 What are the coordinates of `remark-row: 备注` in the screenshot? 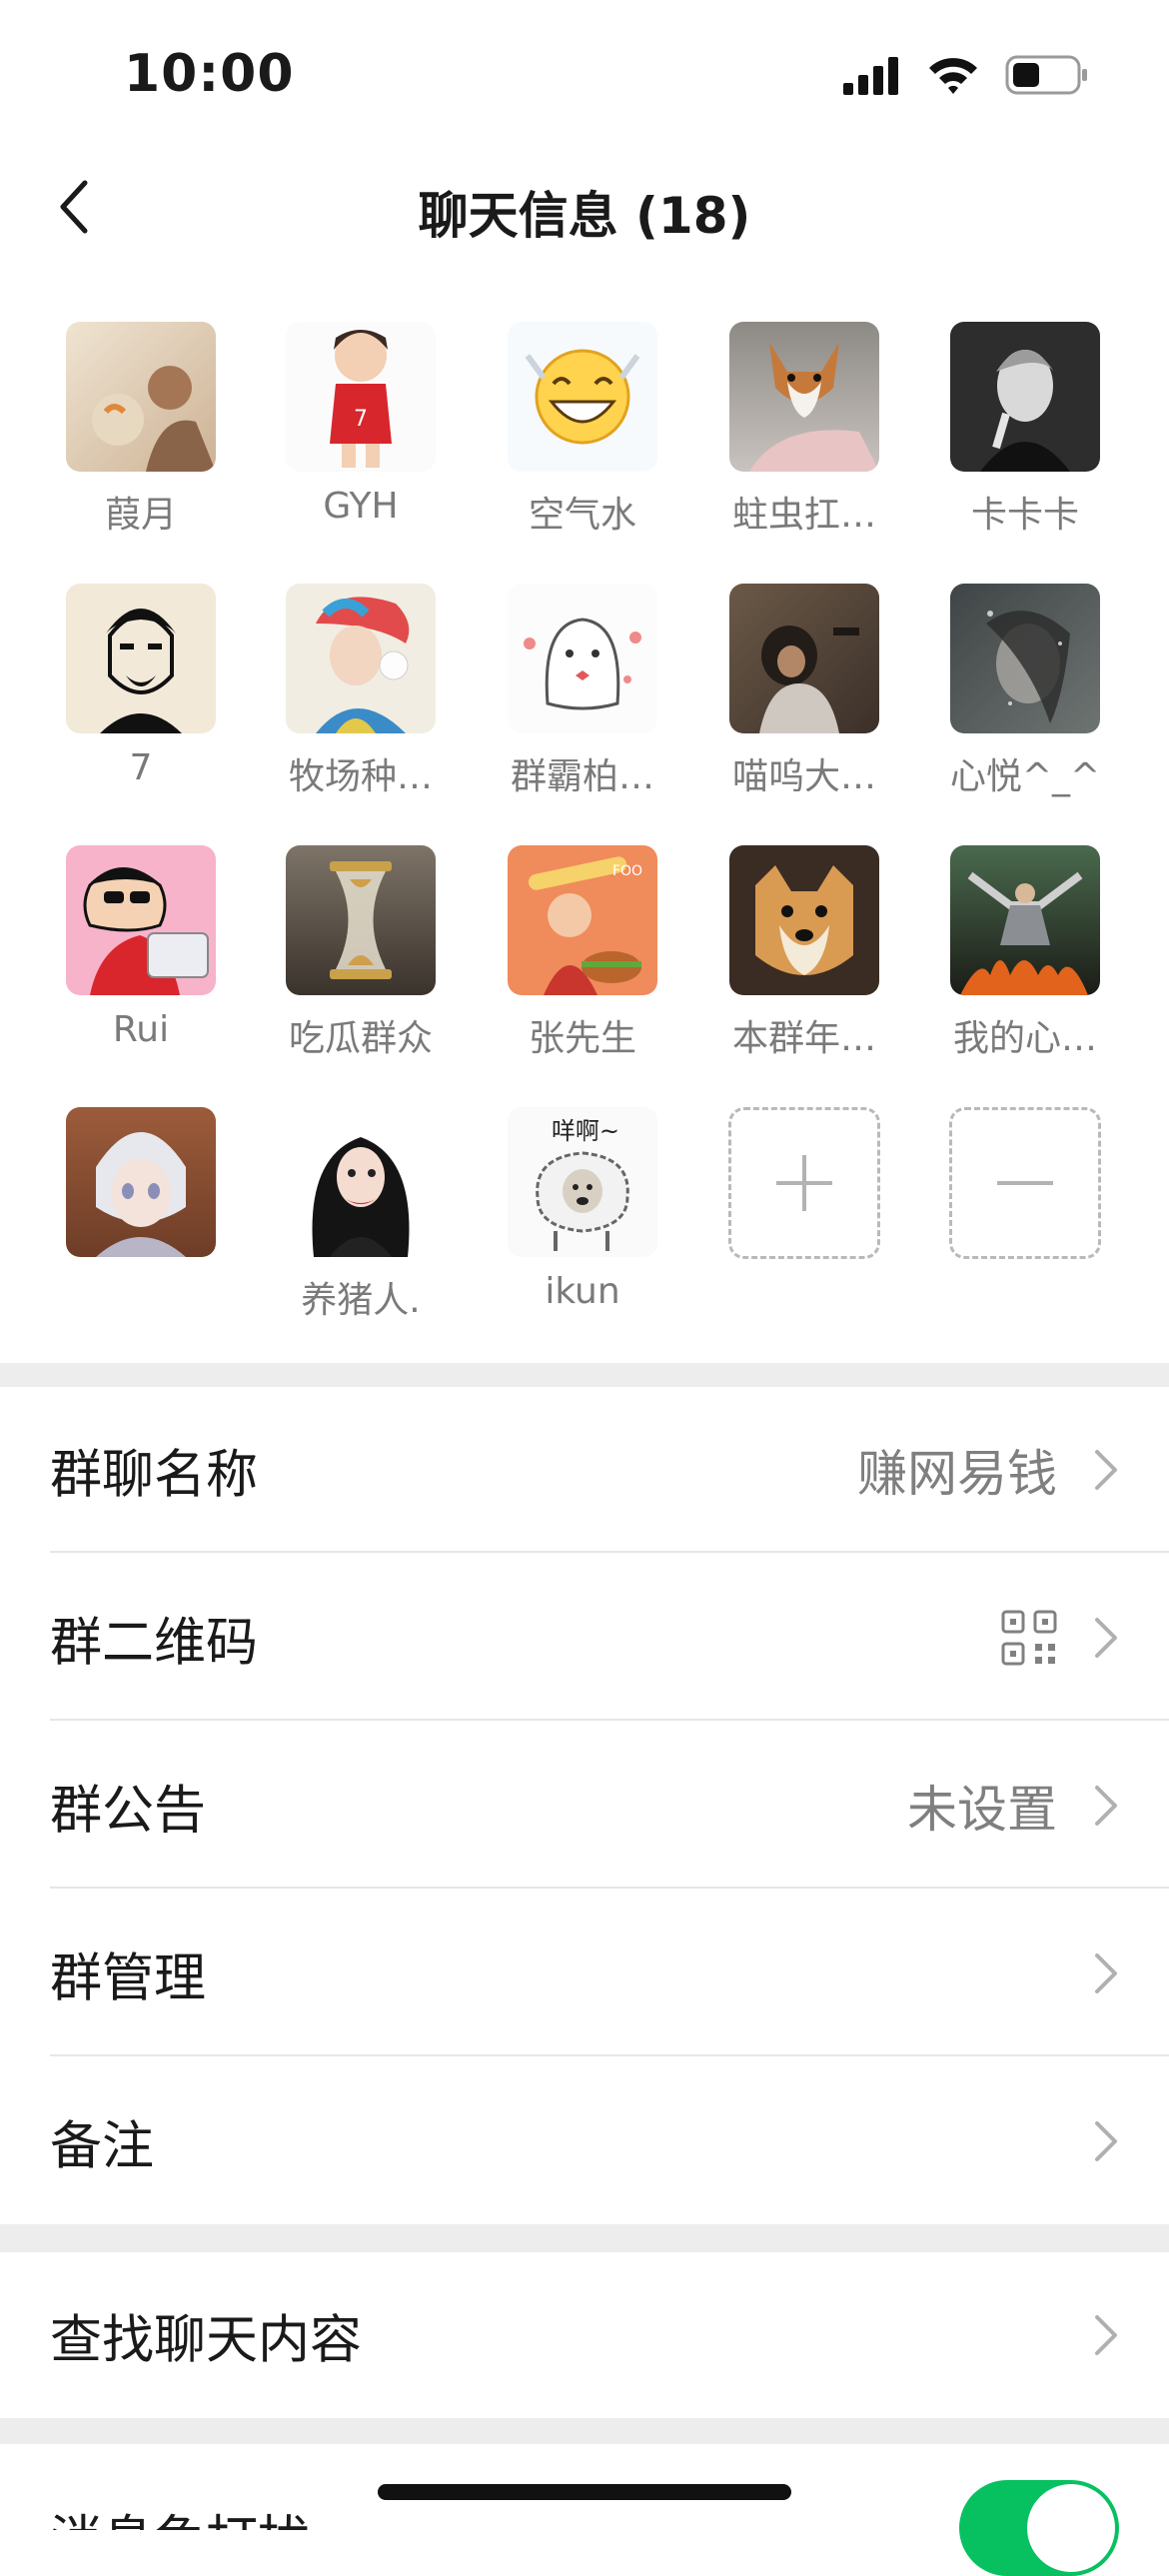 It's located at (584, 2141).